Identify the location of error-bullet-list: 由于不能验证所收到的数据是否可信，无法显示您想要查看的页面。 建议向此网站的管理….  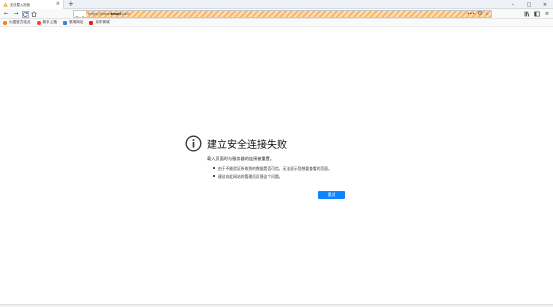
(272, 174).